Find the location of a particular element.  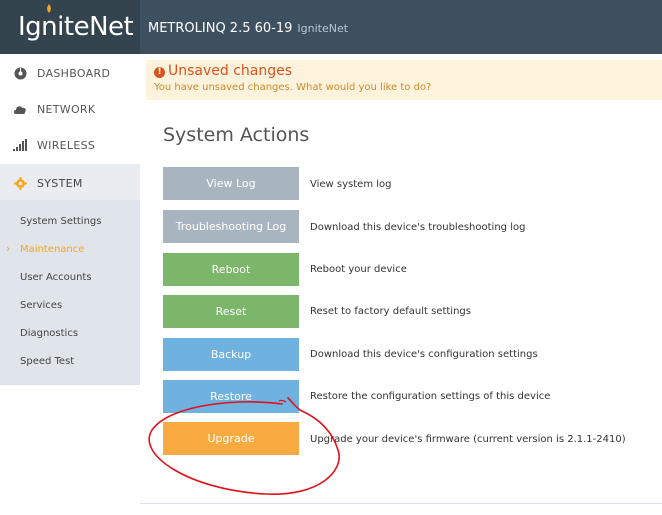

submenu-item-diagnostics: Diagnostics is located at coordinates (49, 333).